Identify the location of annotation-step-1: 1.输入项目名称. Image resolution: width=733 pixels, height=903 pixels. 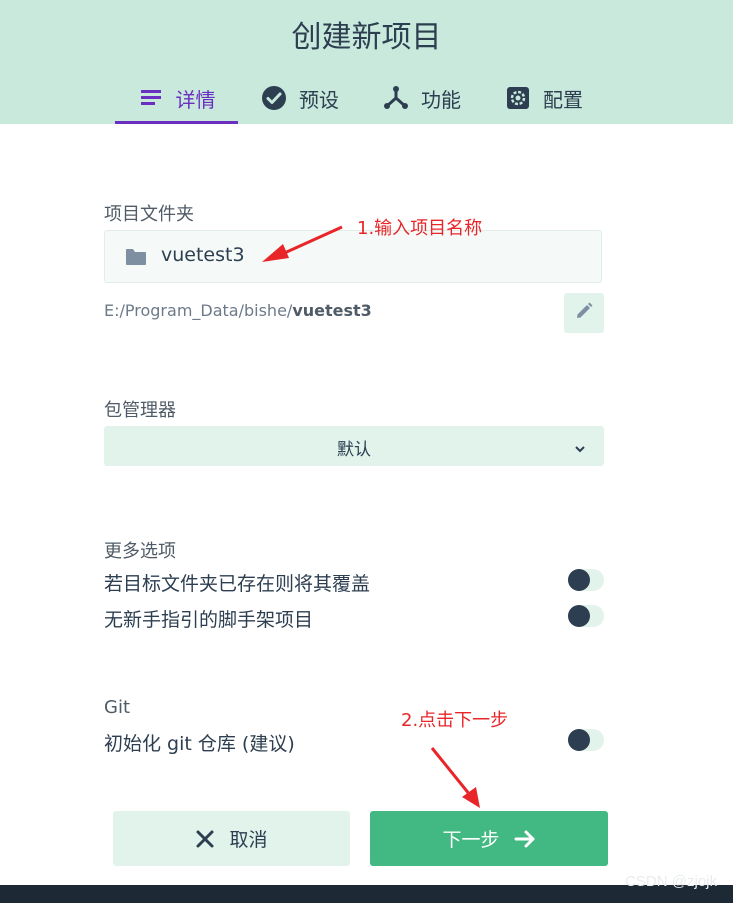
(420, 228).